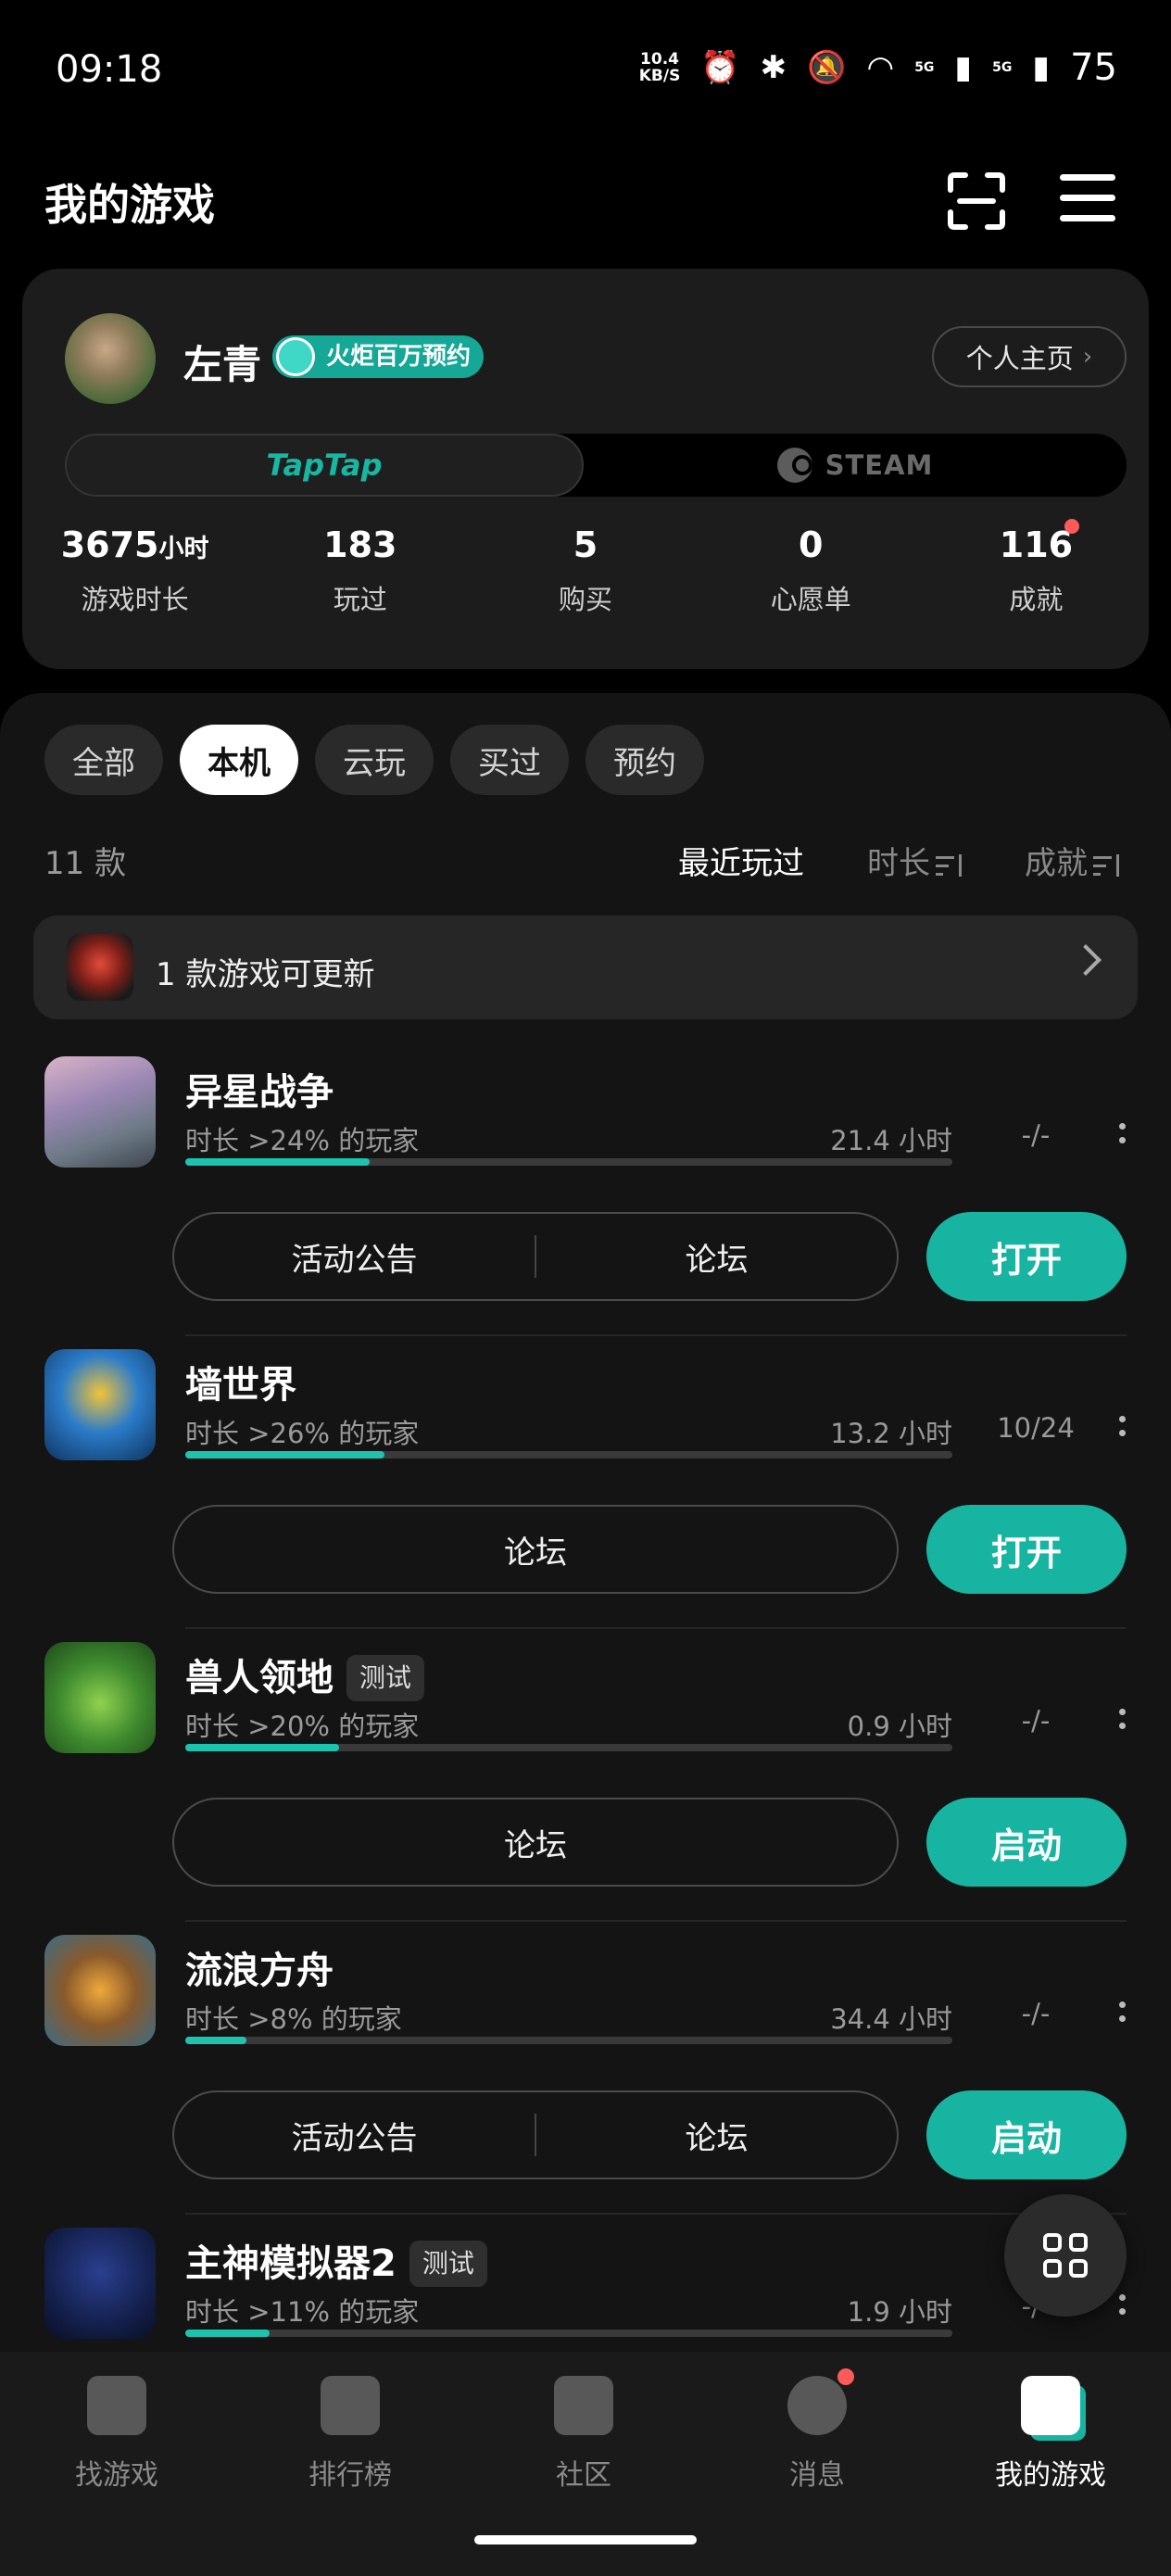 The image size is (1171, 2576). I want to click on tab-steam: STEAM, so click(856, 465).